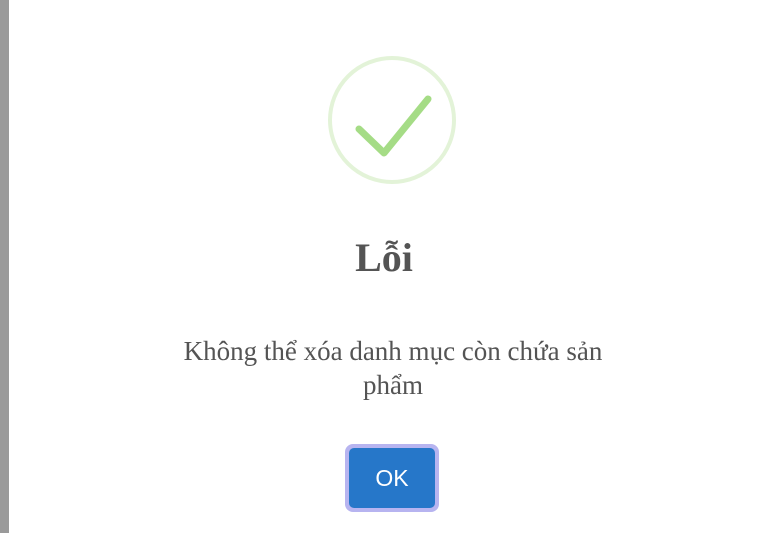 This screenshot has width=770, height=533. I want to click on ok-button: OK, so click(392, 478).